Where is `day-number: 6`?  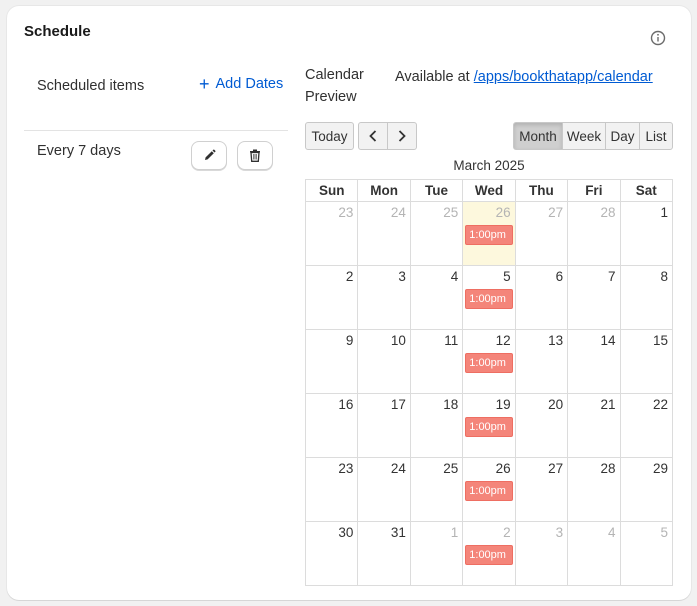 day-number: 6 is located at coordinates (541, 276).